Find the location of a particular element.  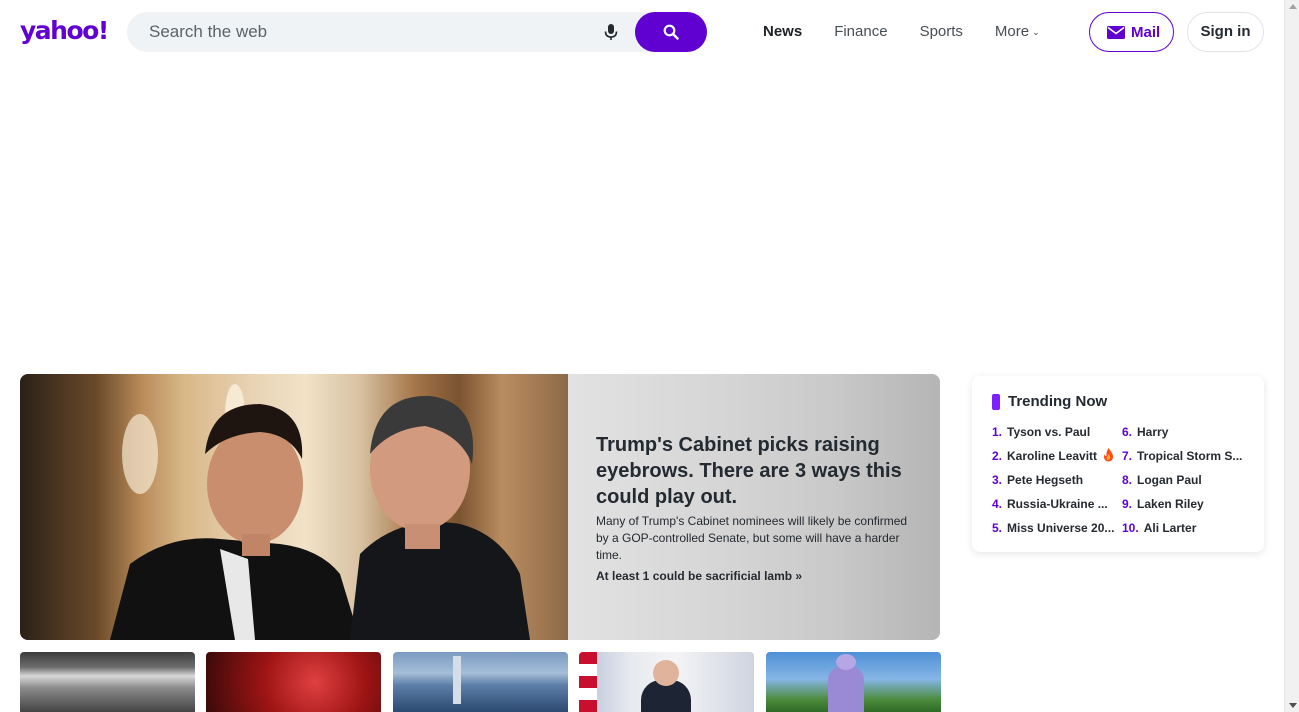

trending-label: Ali Larter is located at coordinates (1170, 528).